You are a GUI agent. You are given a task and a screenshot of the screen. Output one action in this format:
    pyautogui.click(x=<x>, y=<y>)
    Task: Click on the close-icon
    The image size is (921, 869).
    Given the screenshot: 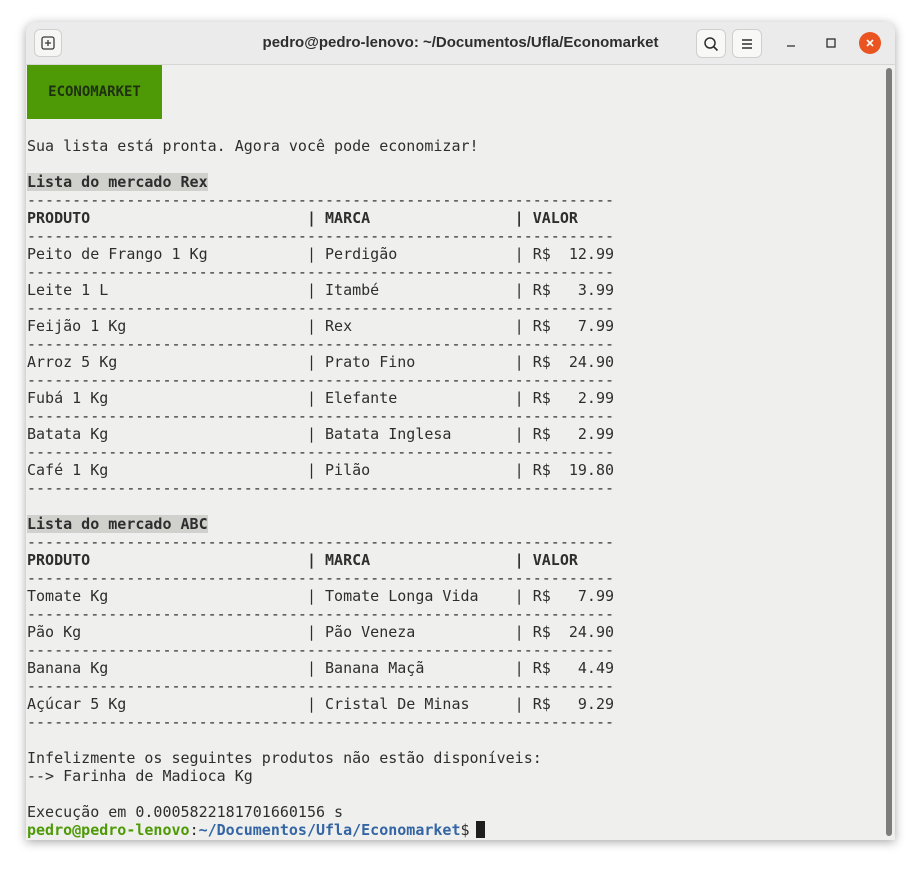 What is the action you would take?
    pyautogui.click(x=870, y=43)
    